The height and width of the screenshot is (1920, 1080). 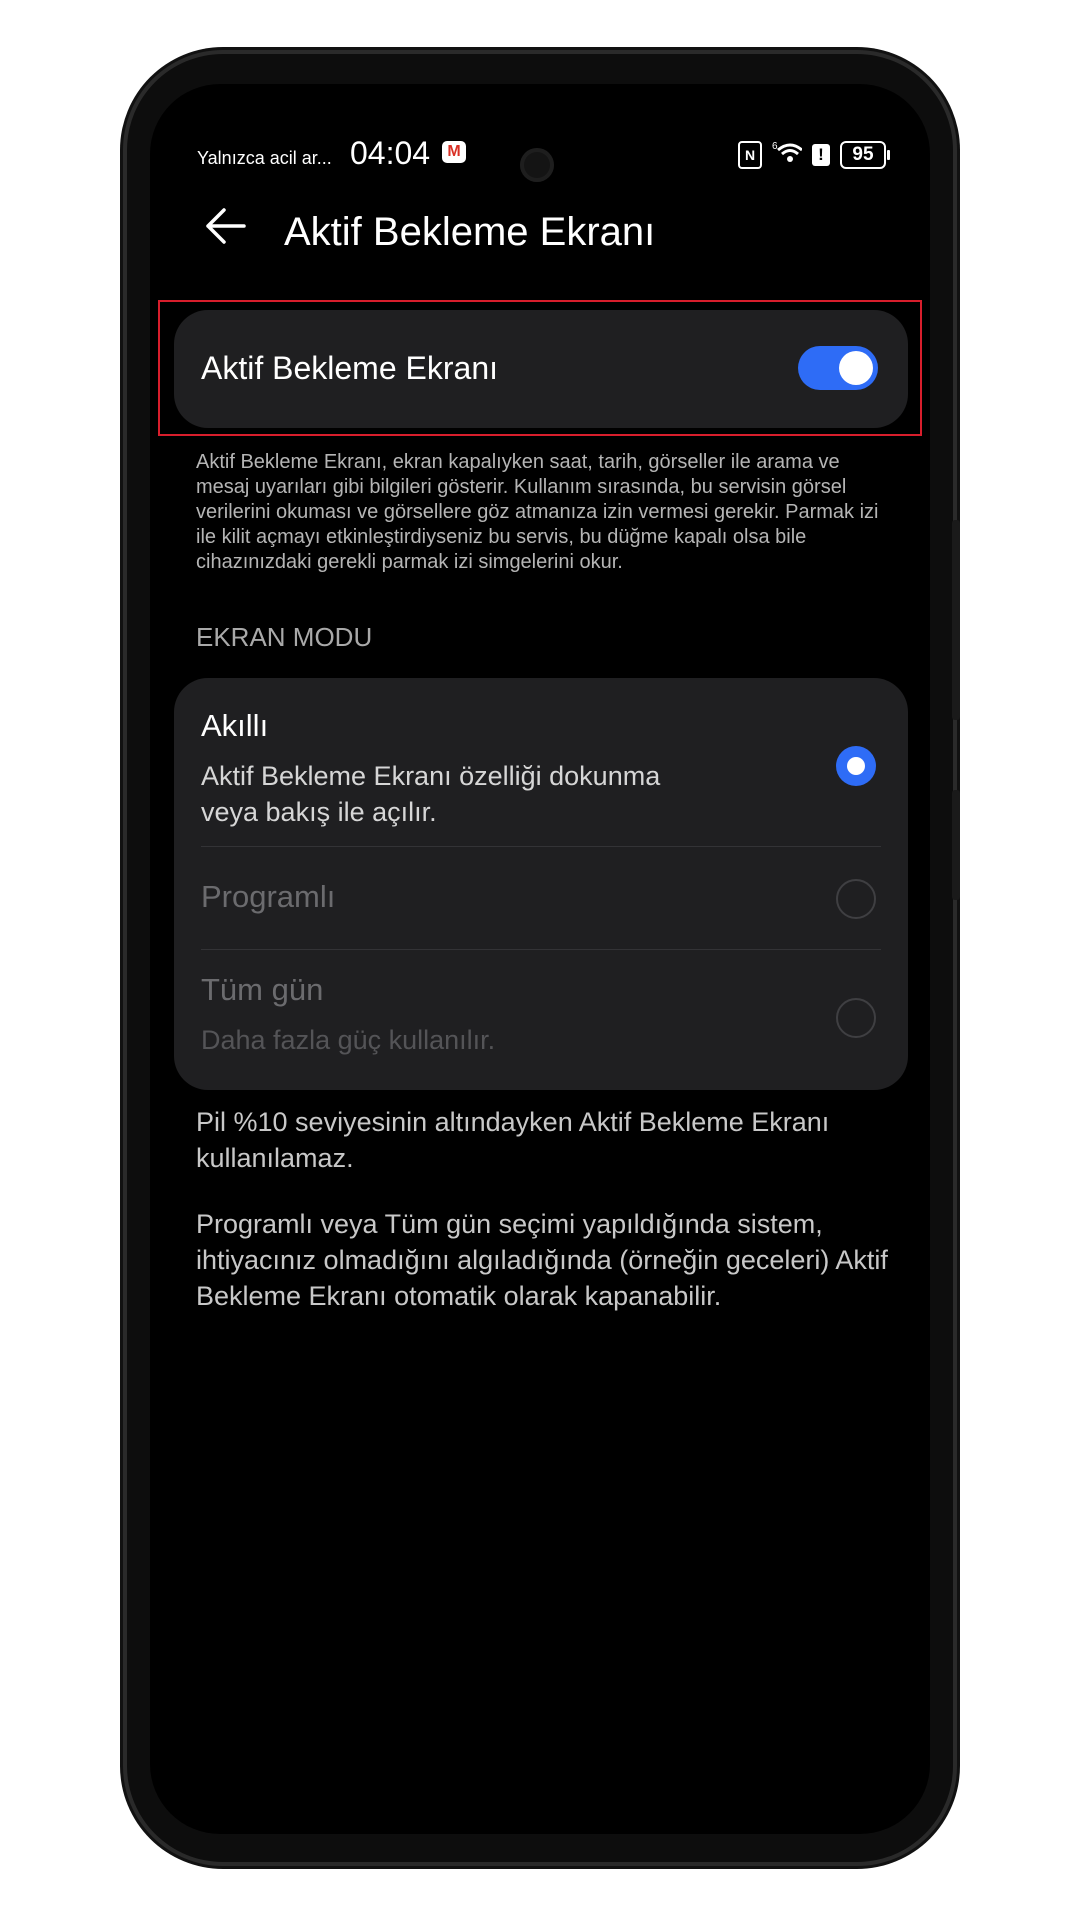 What do you see at coordinates (787, 155) in the screenshot?
I see `wifi-icon: 6` at bounding box center [787, 155].